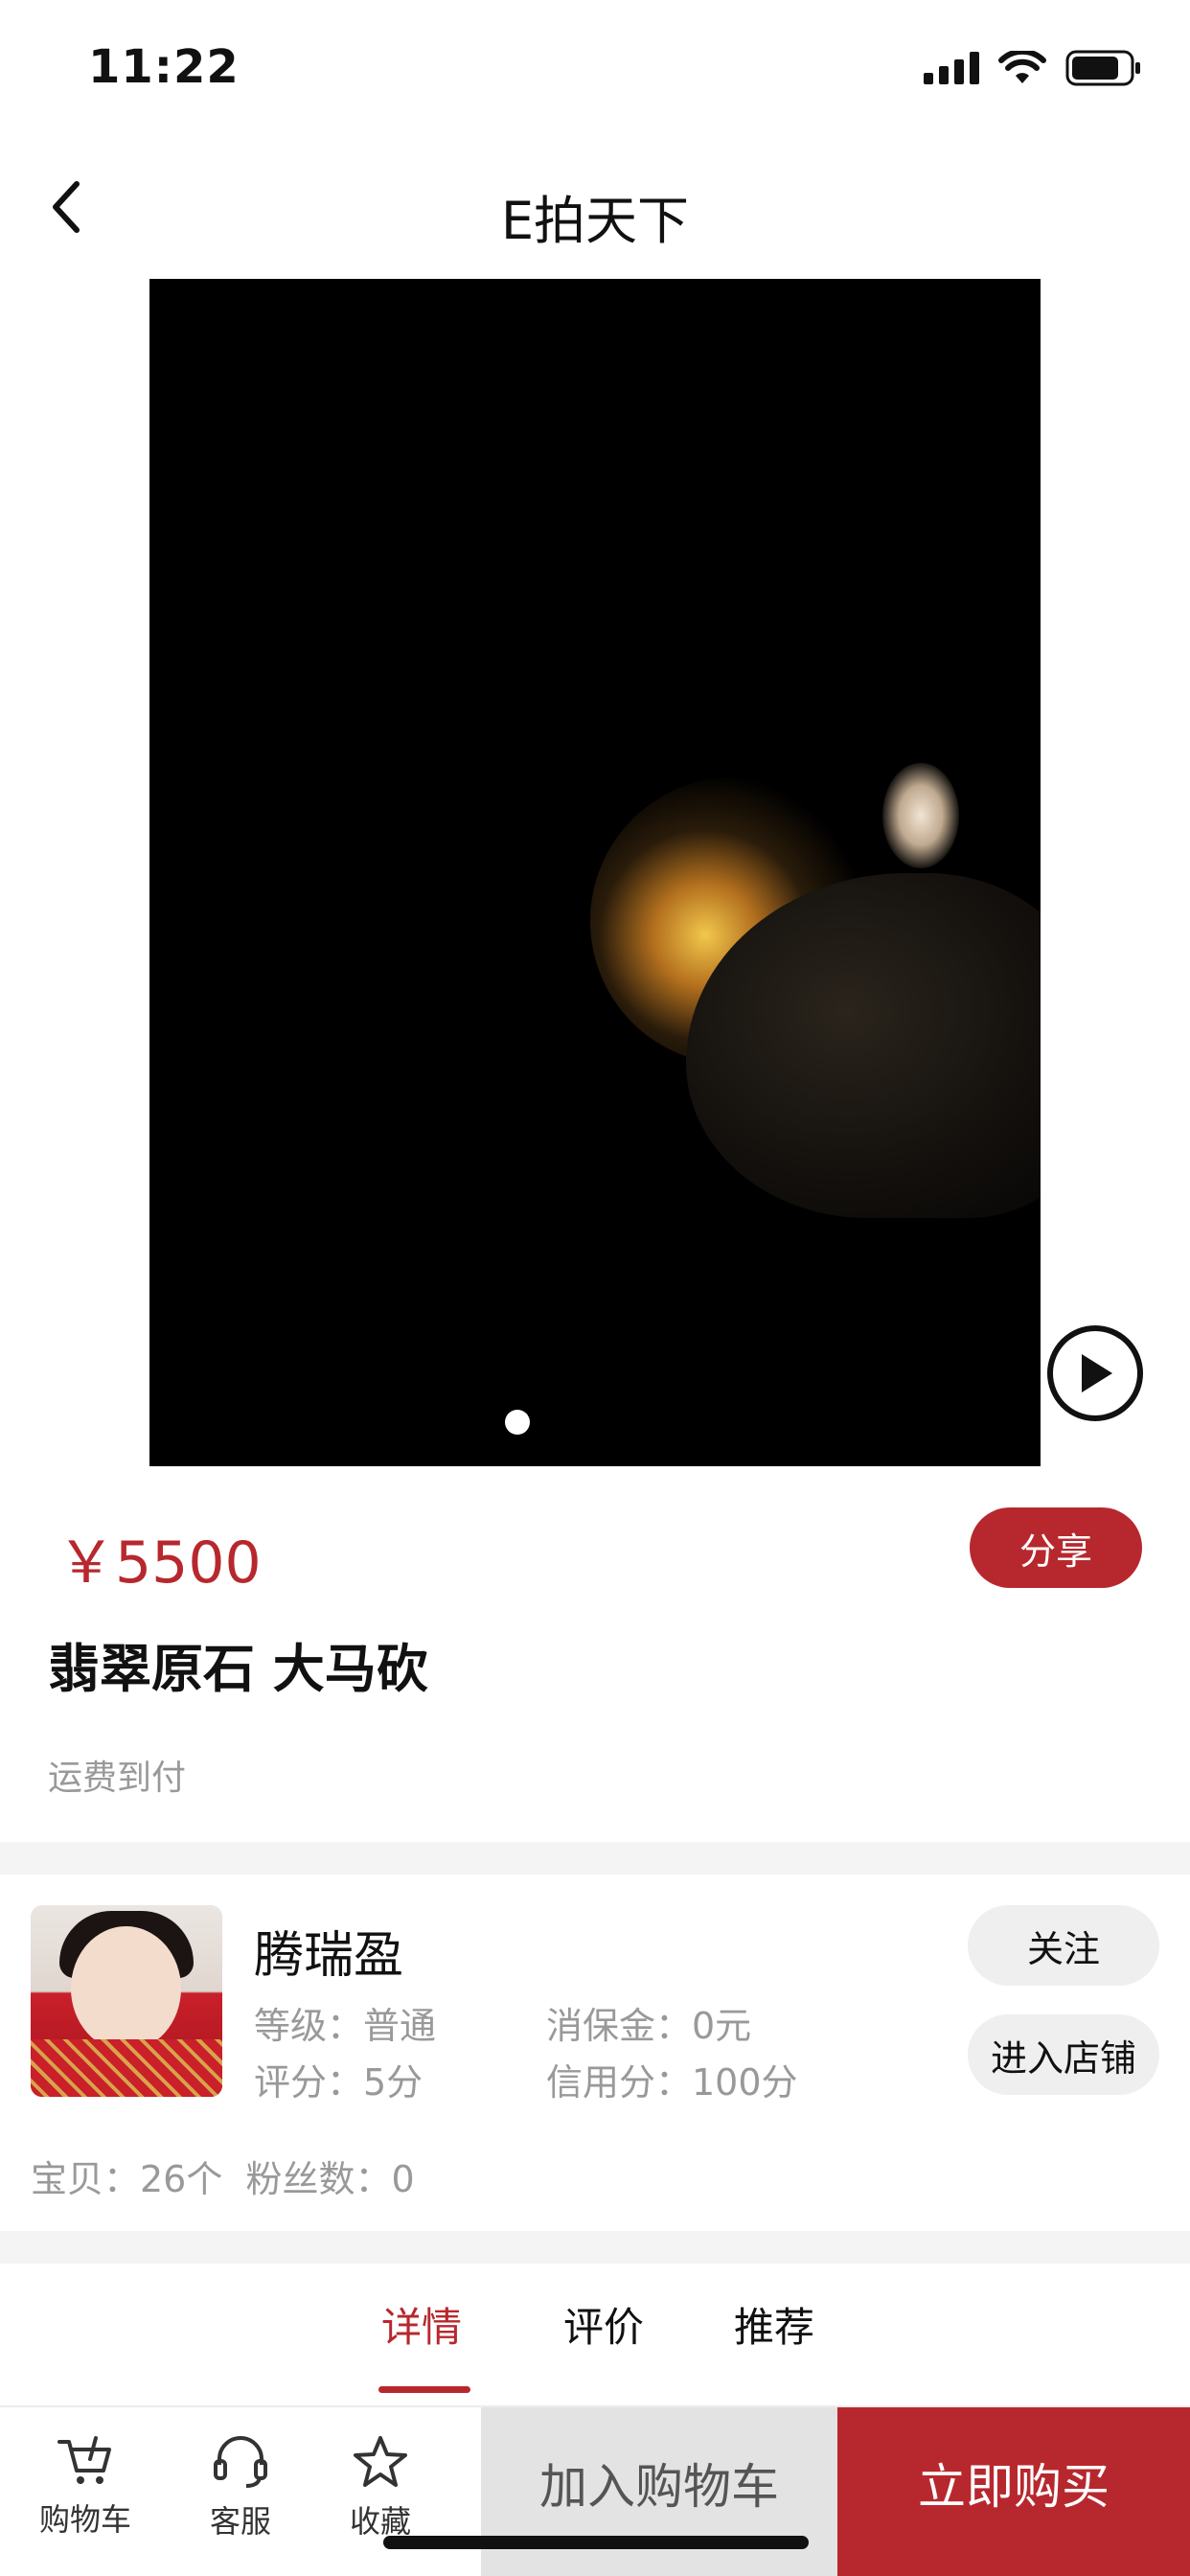 The width and height of the screenshot is (1190, 2576). What do you see at coordinates (381, 2491) in the screenshot?
I see `favorite-button: 收藏` at bounding box center [381, 2491].